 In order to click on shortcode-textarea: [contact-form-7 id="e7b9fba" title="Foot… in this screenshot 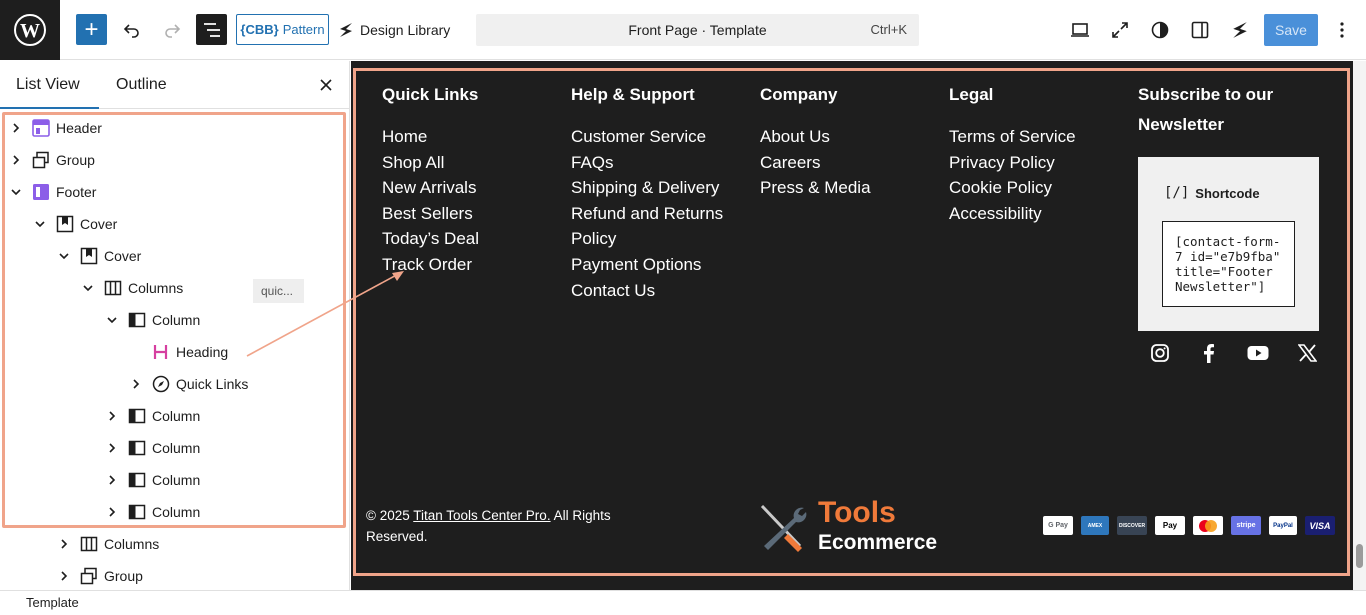, I will do `click(1228, 264)`.